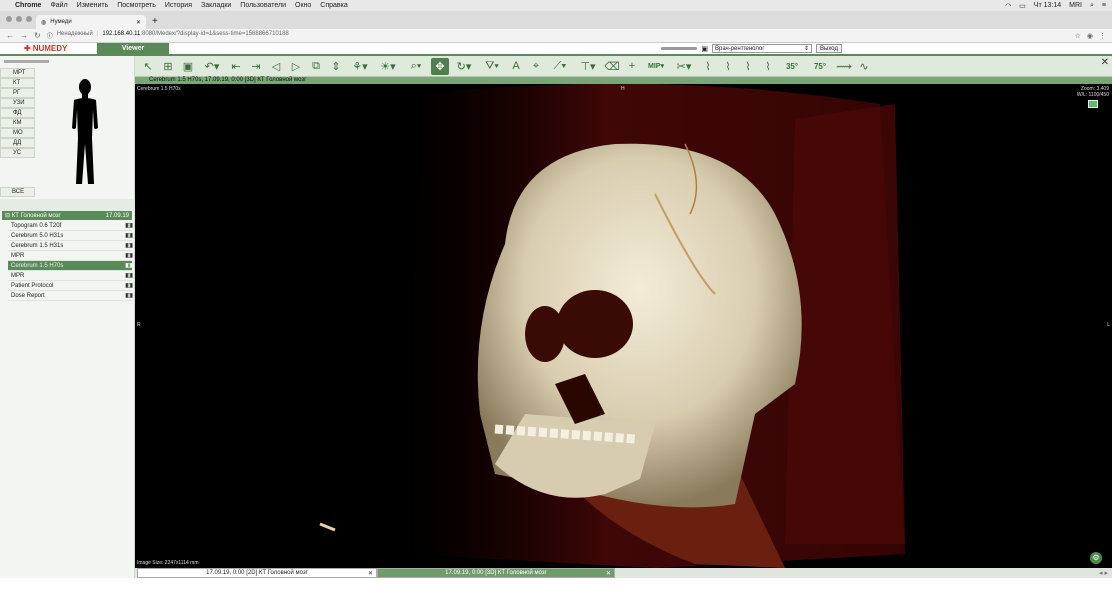 This screenshot has width=1112, height=589. What do you see at coordinates (133, 48) in the screenshot?
I see `tab-viewer: Viewer` at bounding box center [133, 48].